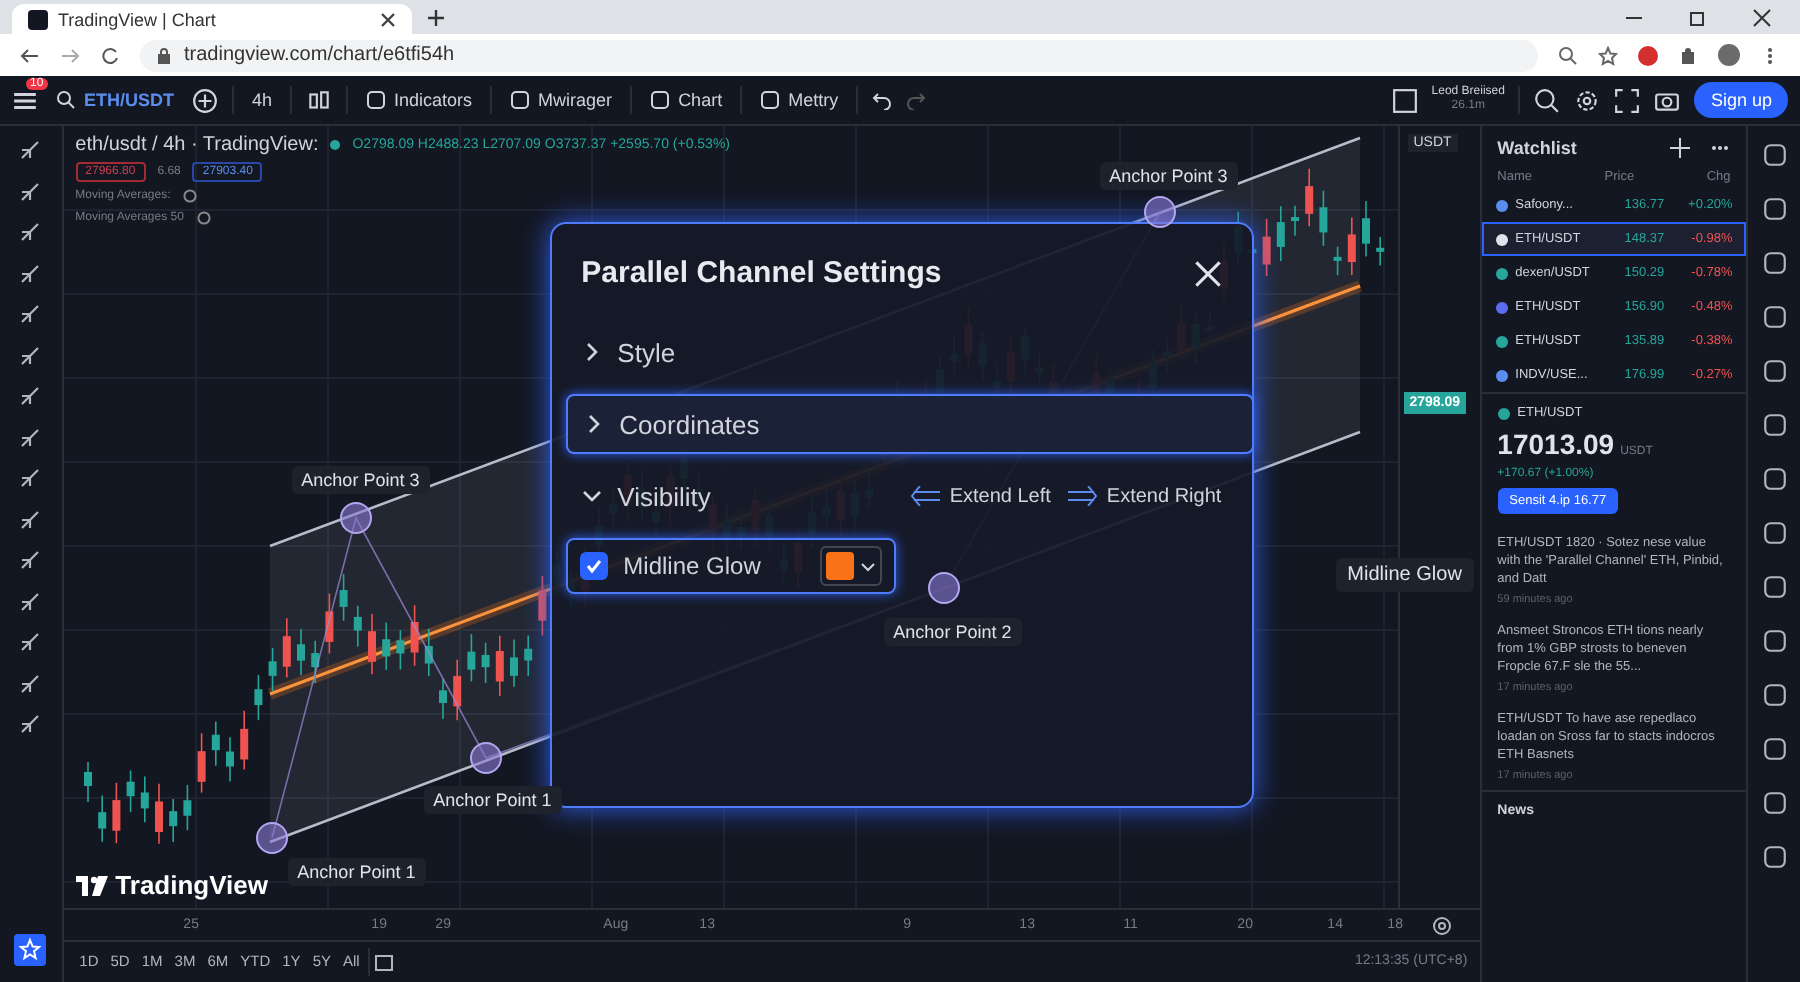  What do you see at coordinates (762, 273) in the screenshot?
I see `dialog-title: Parallel Channel Settings` at bounding box center [762, 273].